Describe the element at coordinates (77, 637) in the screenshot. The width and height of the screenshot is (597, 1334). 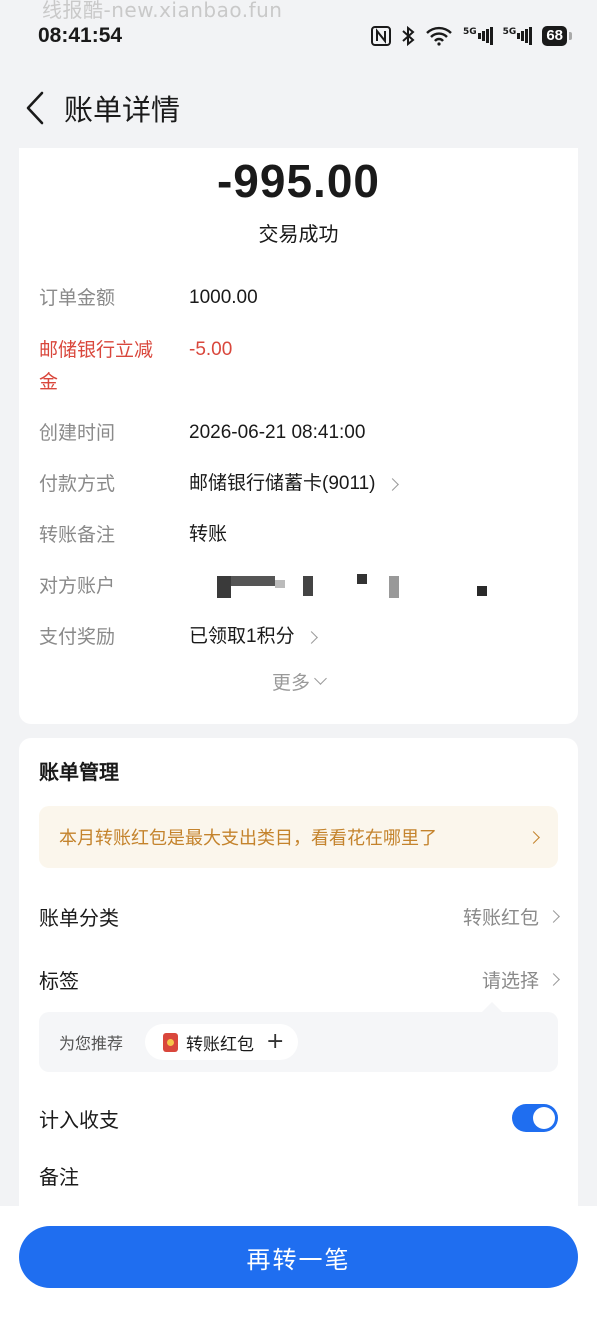
I see `detail-label: 支付奖励` at that location.